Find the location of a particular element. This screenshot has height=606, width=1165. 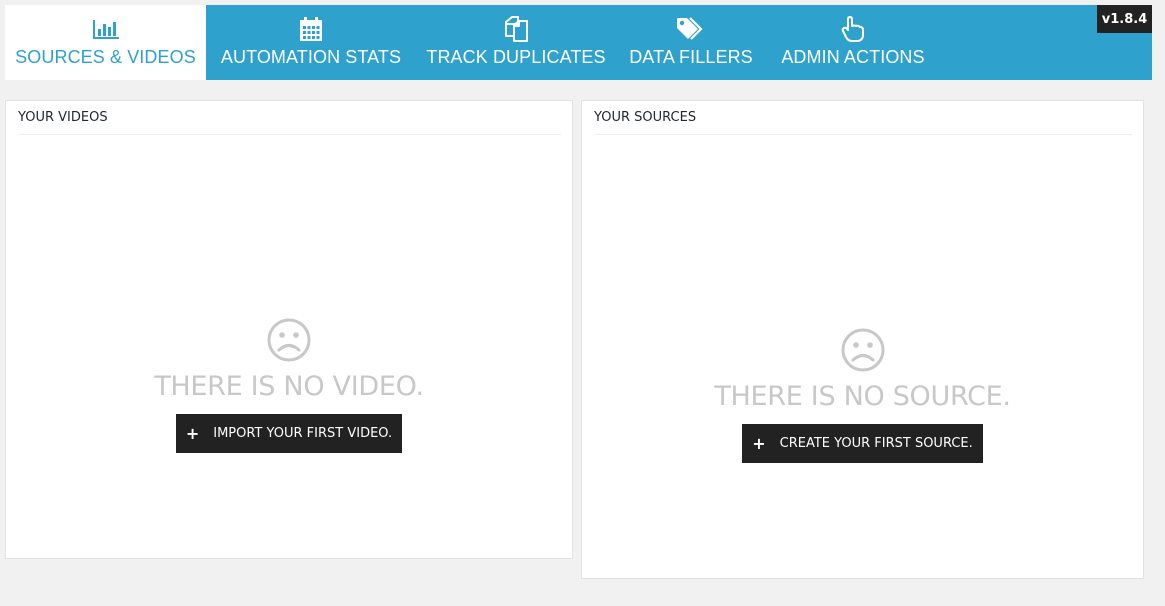

empty-message: THERE IS NO VIDEO. is located at coordinates (289, 386).